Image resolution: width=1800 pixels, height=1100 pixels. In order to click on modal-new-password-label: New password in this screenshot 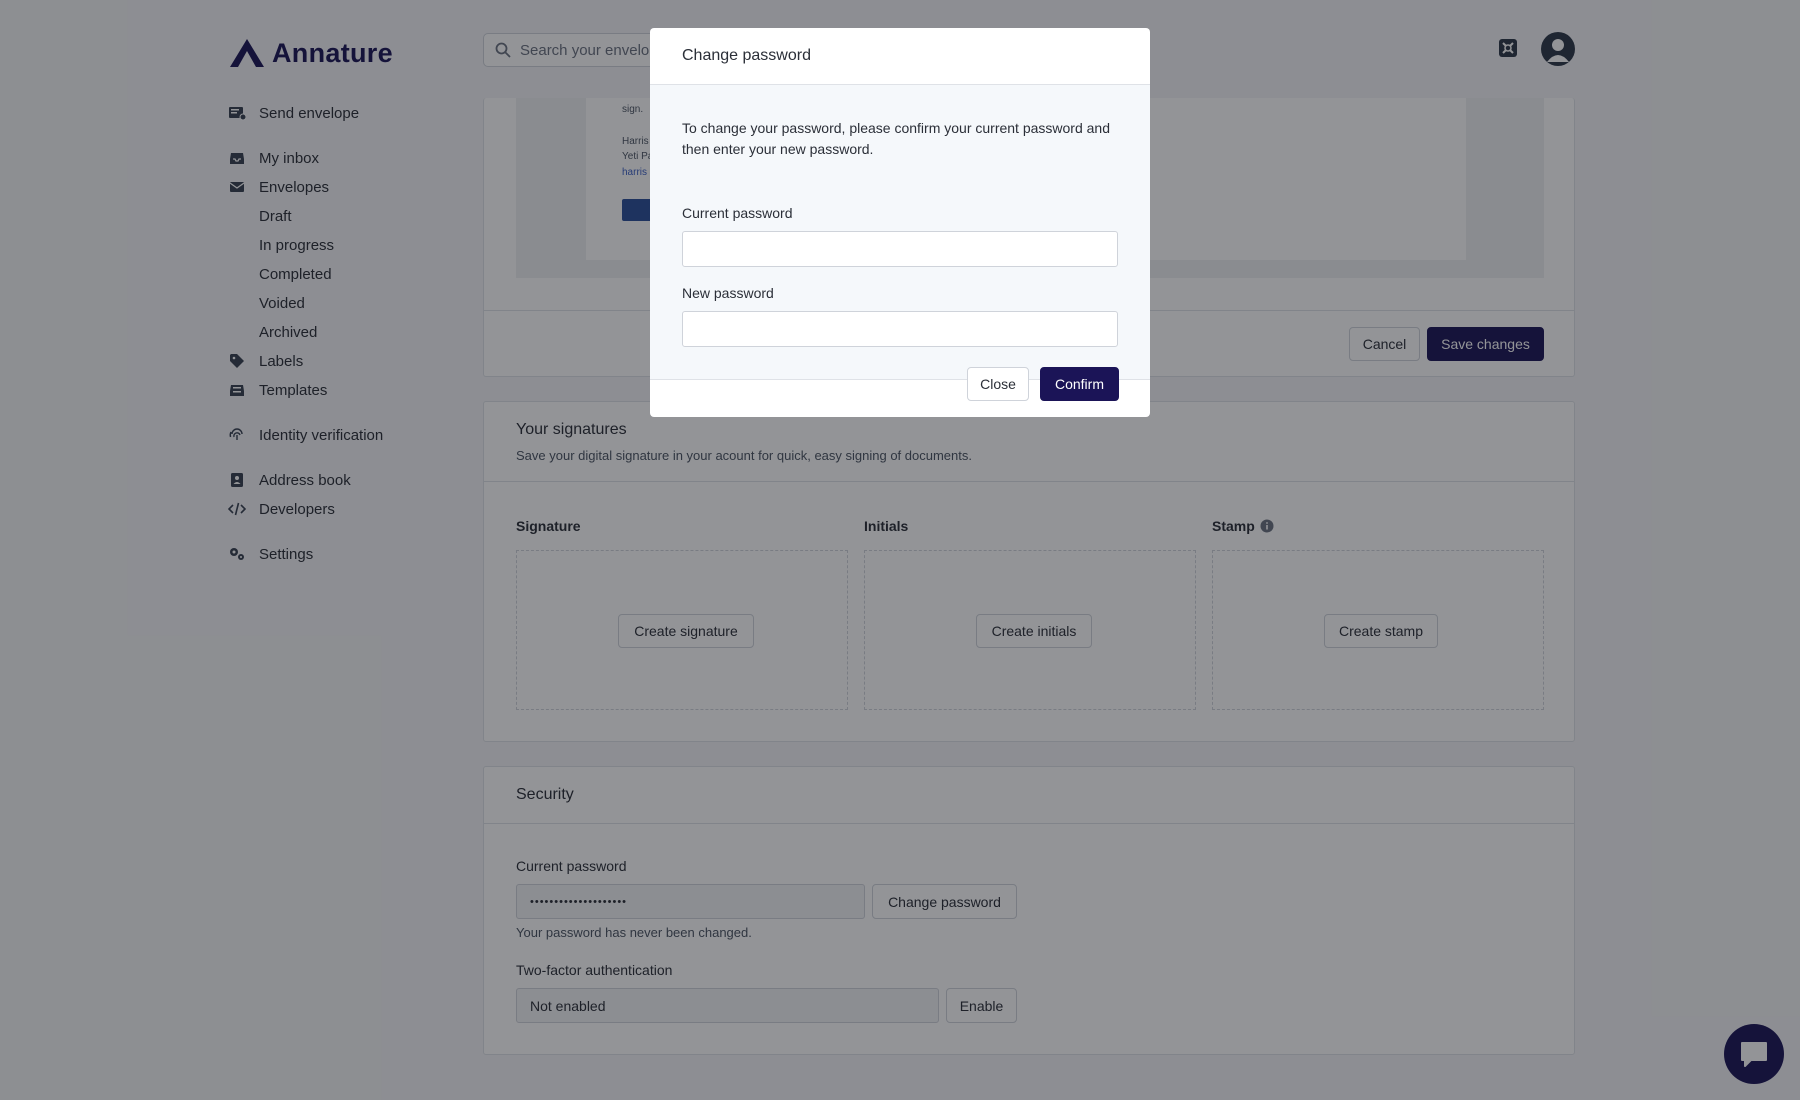, I will do `click(728, 293)`.